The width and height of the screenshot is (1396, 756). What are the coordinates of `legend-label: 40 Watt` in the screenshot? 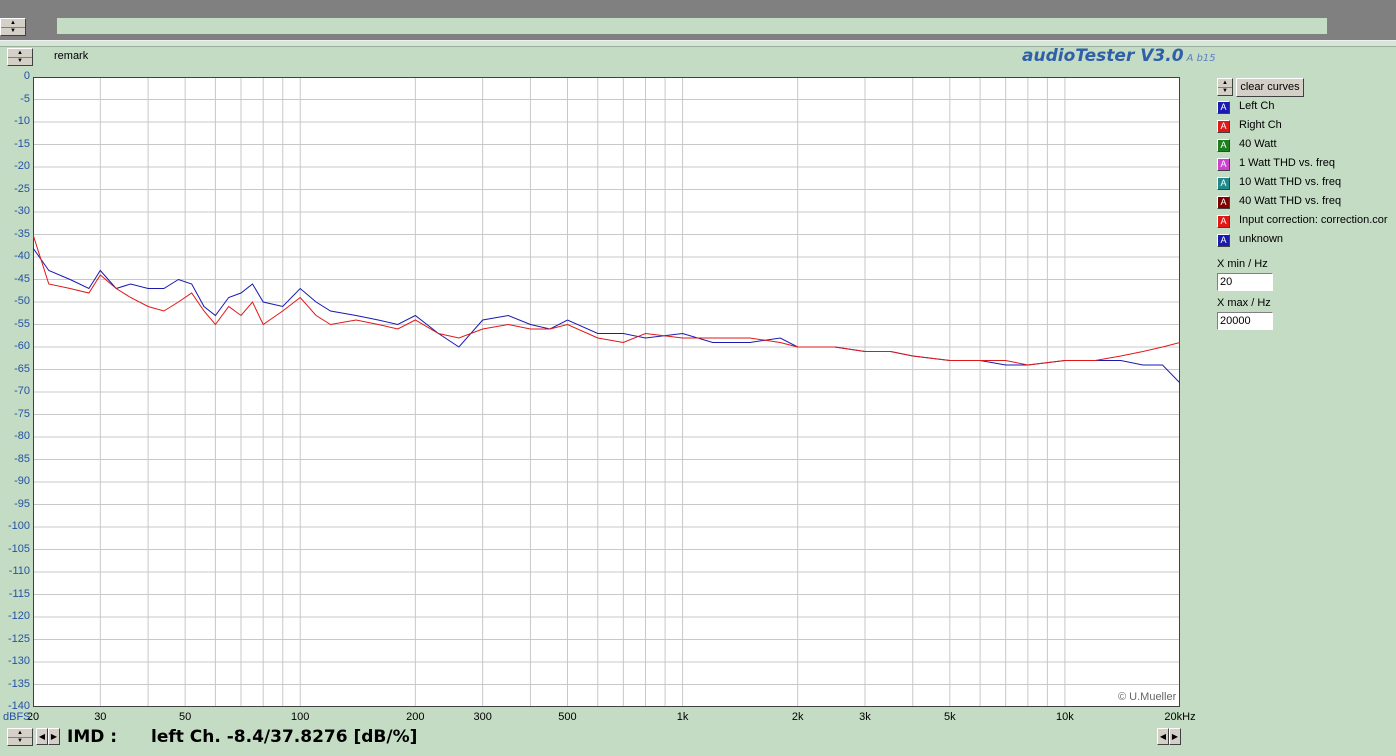 It's located at (1258, 144).